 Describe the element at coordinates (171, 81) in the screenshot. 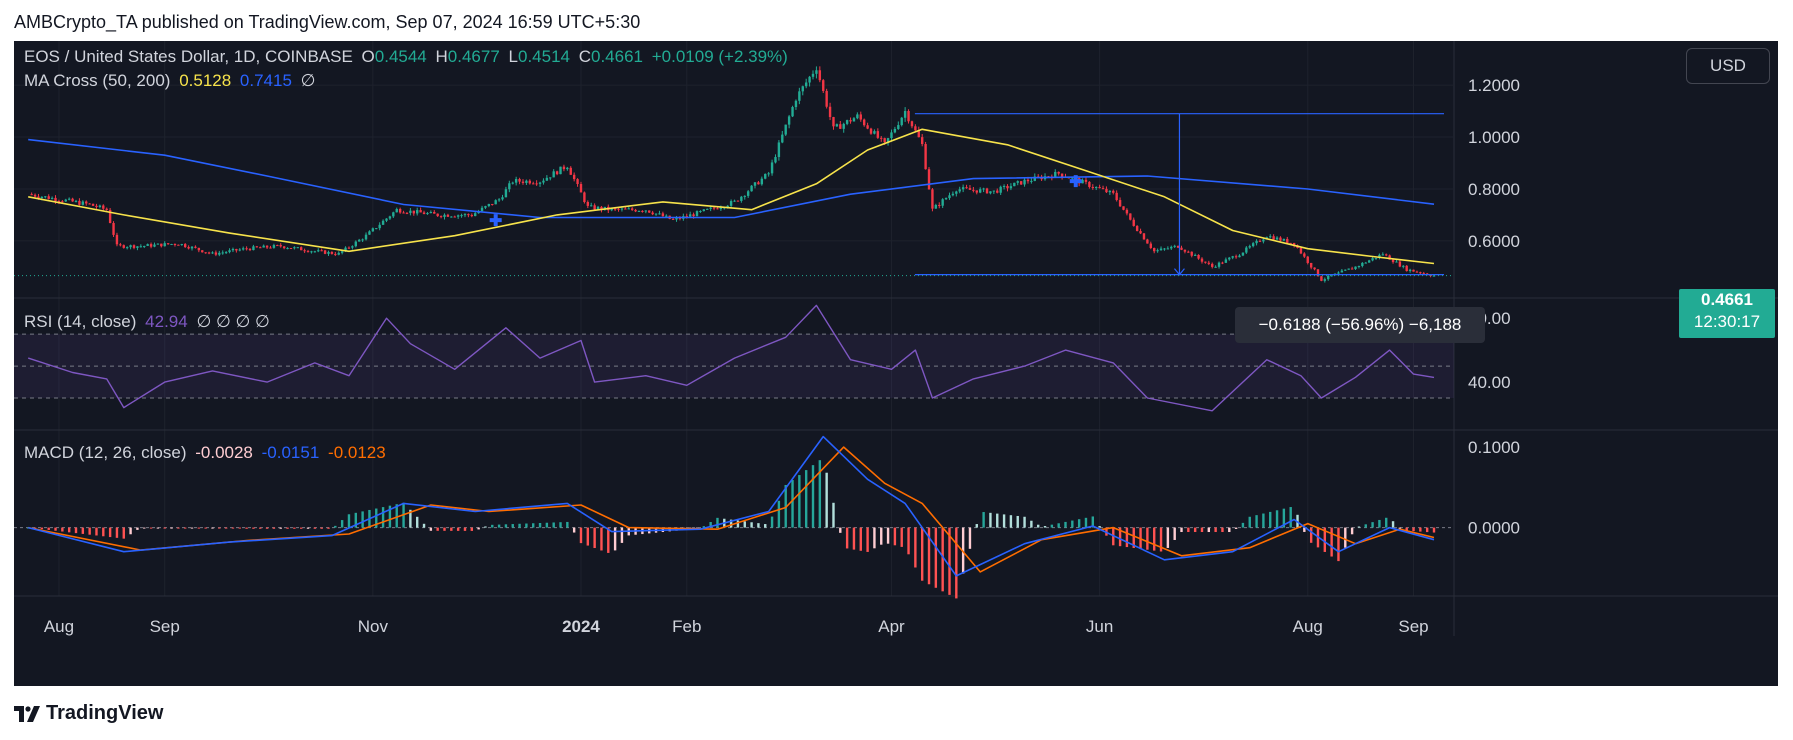

I see `ma-legend: MA Cross (50, 200) 0.5128 0.7415 ∅` at that location.